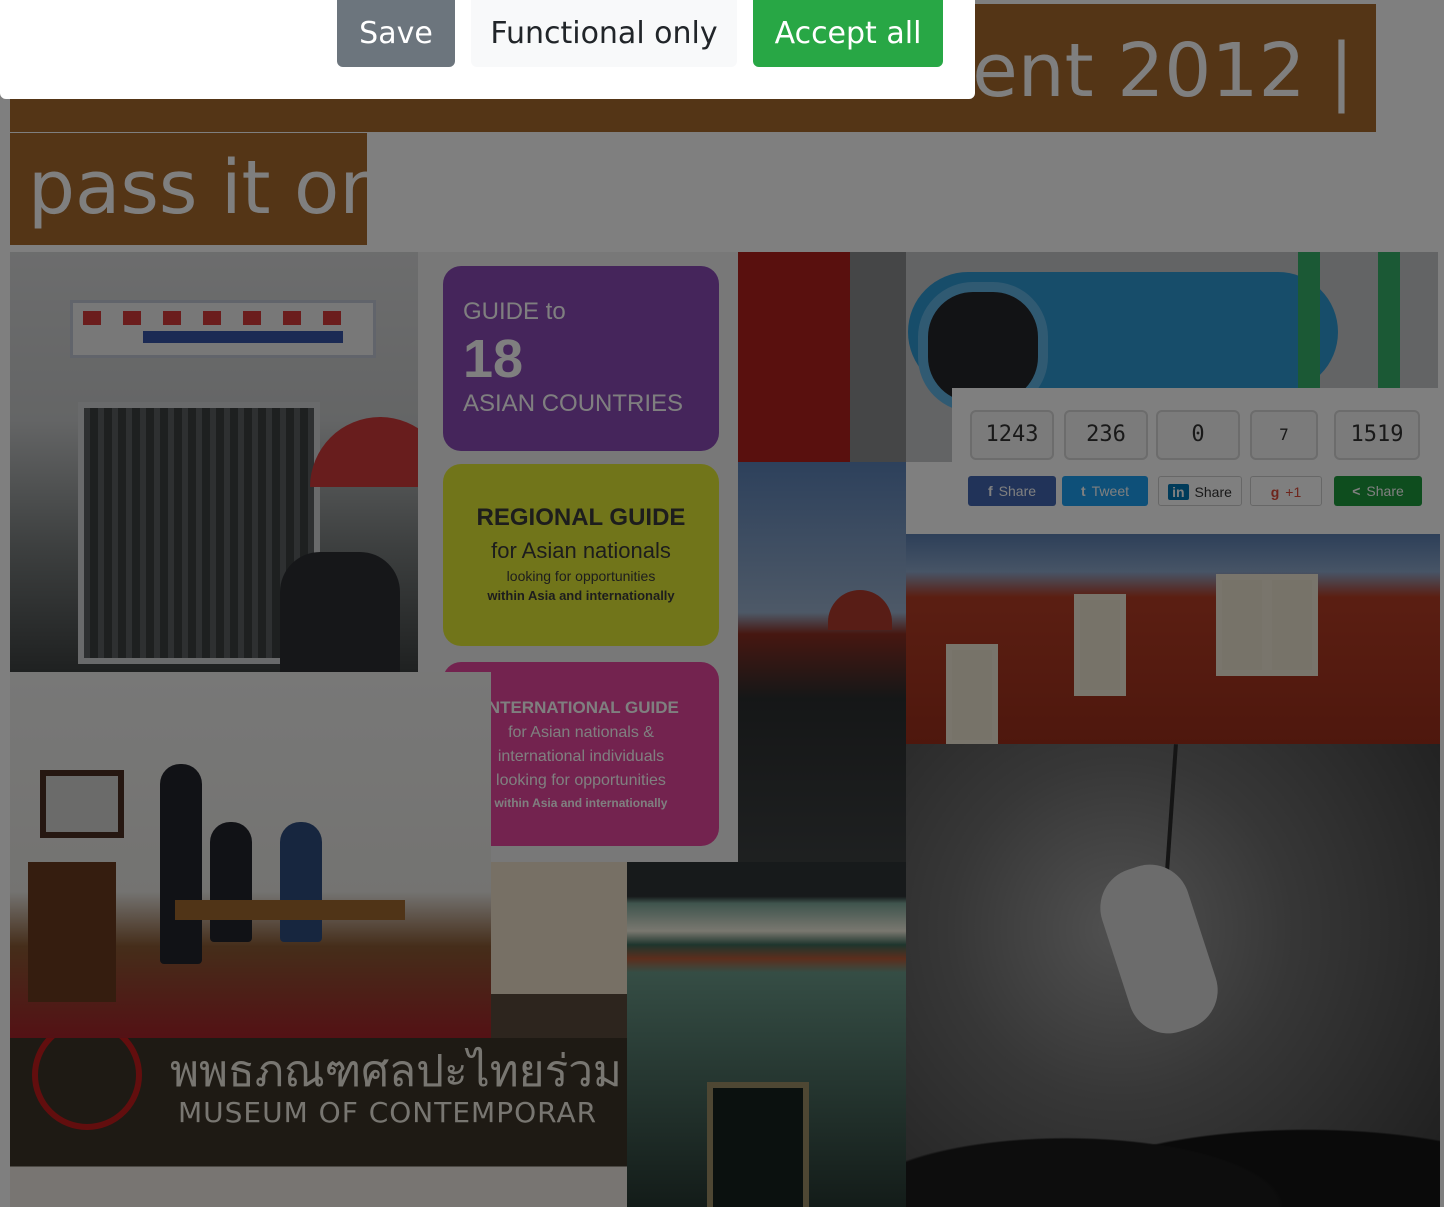 Image resolution: width=1444 pixels, height=1207 pixels. Describe the element at coordinates (396, 33) in the screenshot. I see `save-button: Save` at that location.